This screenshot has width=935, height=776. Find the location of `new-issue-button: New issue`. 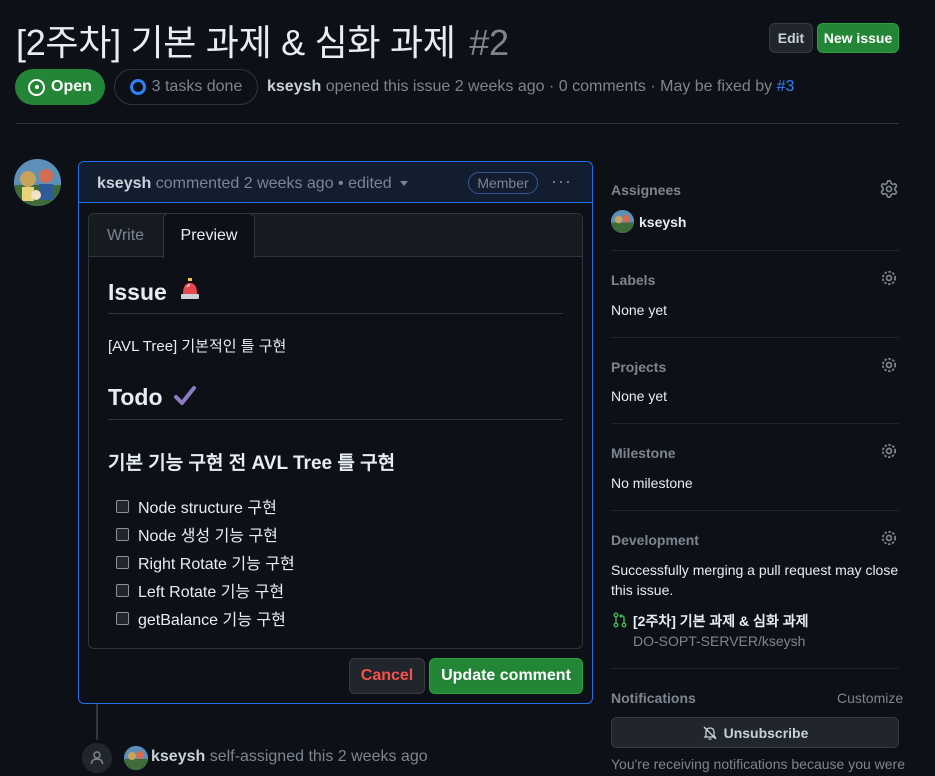

new-issue-button: New issue is located at coordinates (858, 38).